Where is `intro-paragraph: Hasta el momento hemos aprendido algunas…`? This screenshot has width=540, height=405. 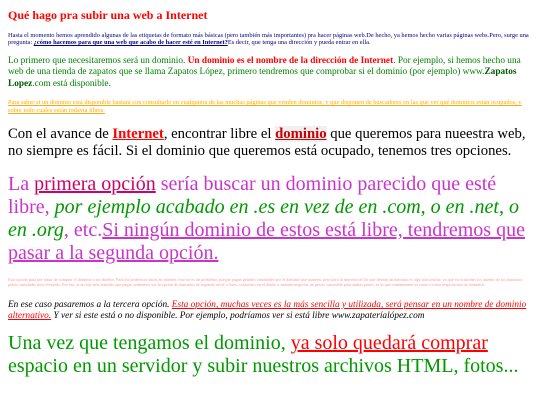
intro-paragraph: Hasta el momento hemos aprendido algunas… is located at coordinates (270, 39).